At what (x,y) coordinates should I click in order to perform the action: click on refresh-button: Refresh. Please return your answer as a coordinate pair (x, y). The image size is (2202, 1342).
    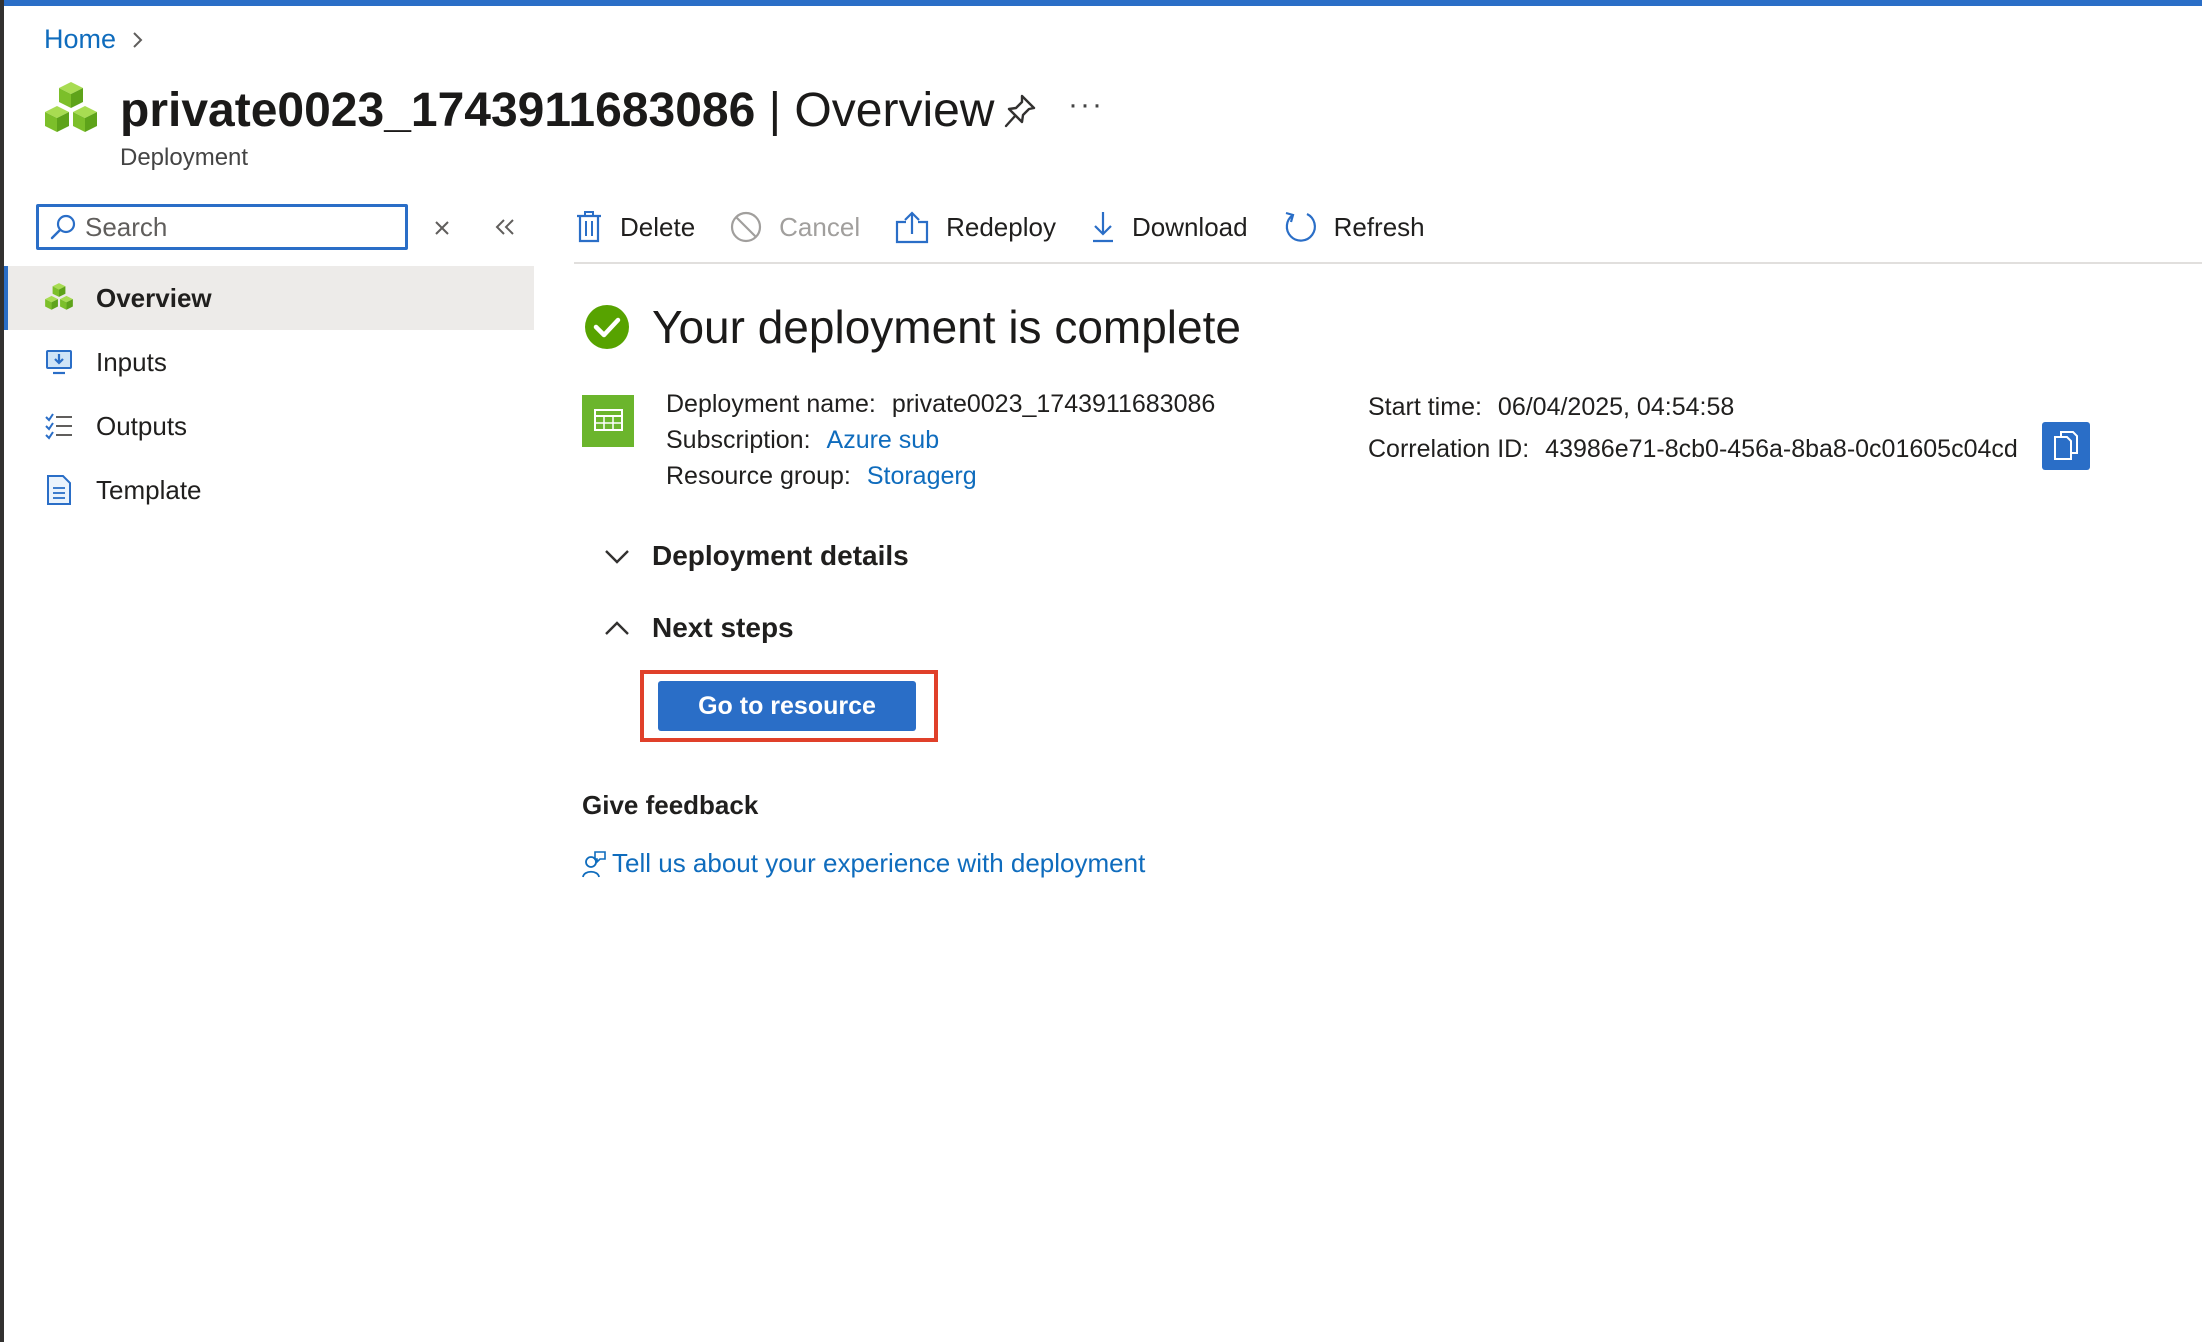
    Looking at the image, I should click on (1353, 227).